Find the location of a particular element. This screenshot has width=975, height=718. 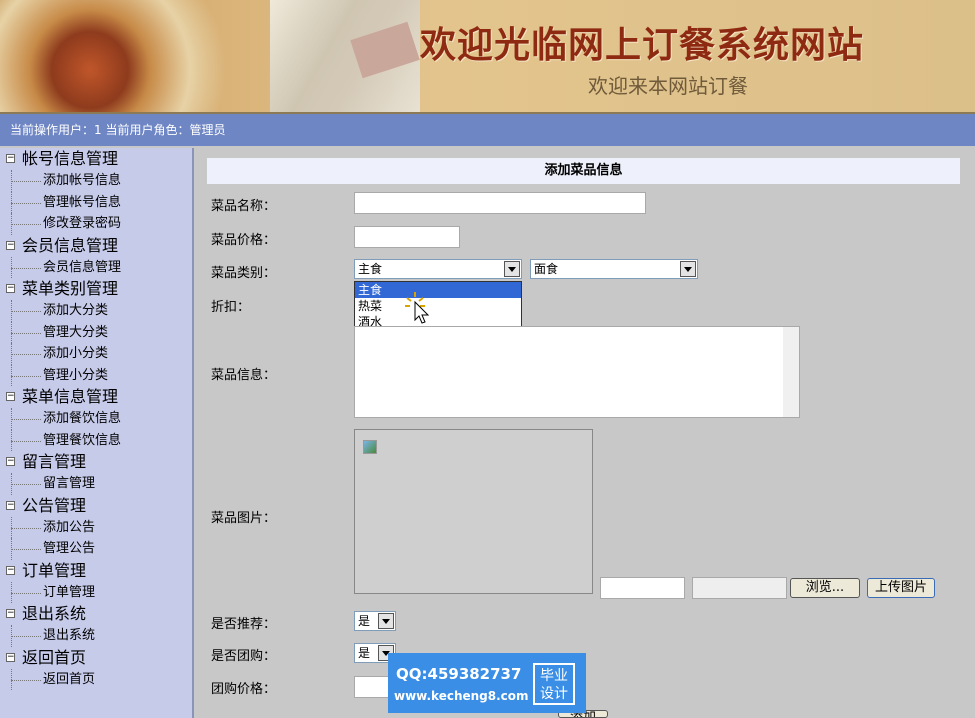

sidebar-group-notice: − 公告管理 is located at coordinates (96, 506).